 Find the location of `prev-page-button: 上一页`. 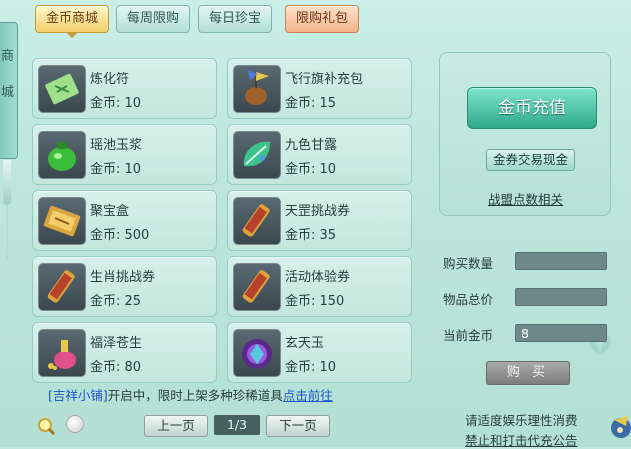

prev-page-button: 上一页 is located at coordinates (176, 426).